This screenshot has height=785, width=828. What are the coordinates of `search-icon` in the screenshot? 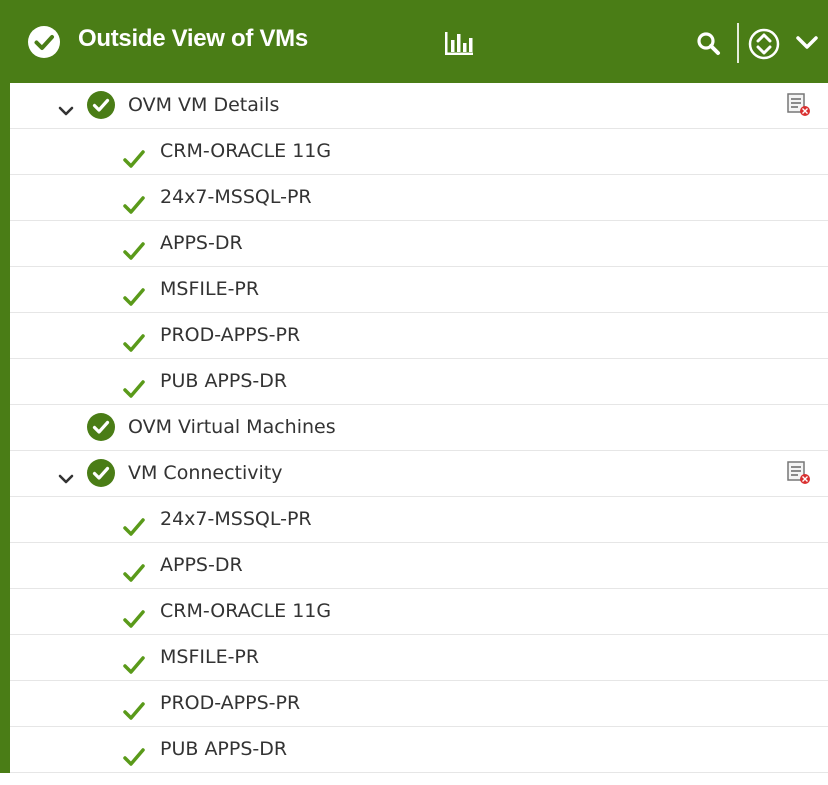 It's located at (709, 46).